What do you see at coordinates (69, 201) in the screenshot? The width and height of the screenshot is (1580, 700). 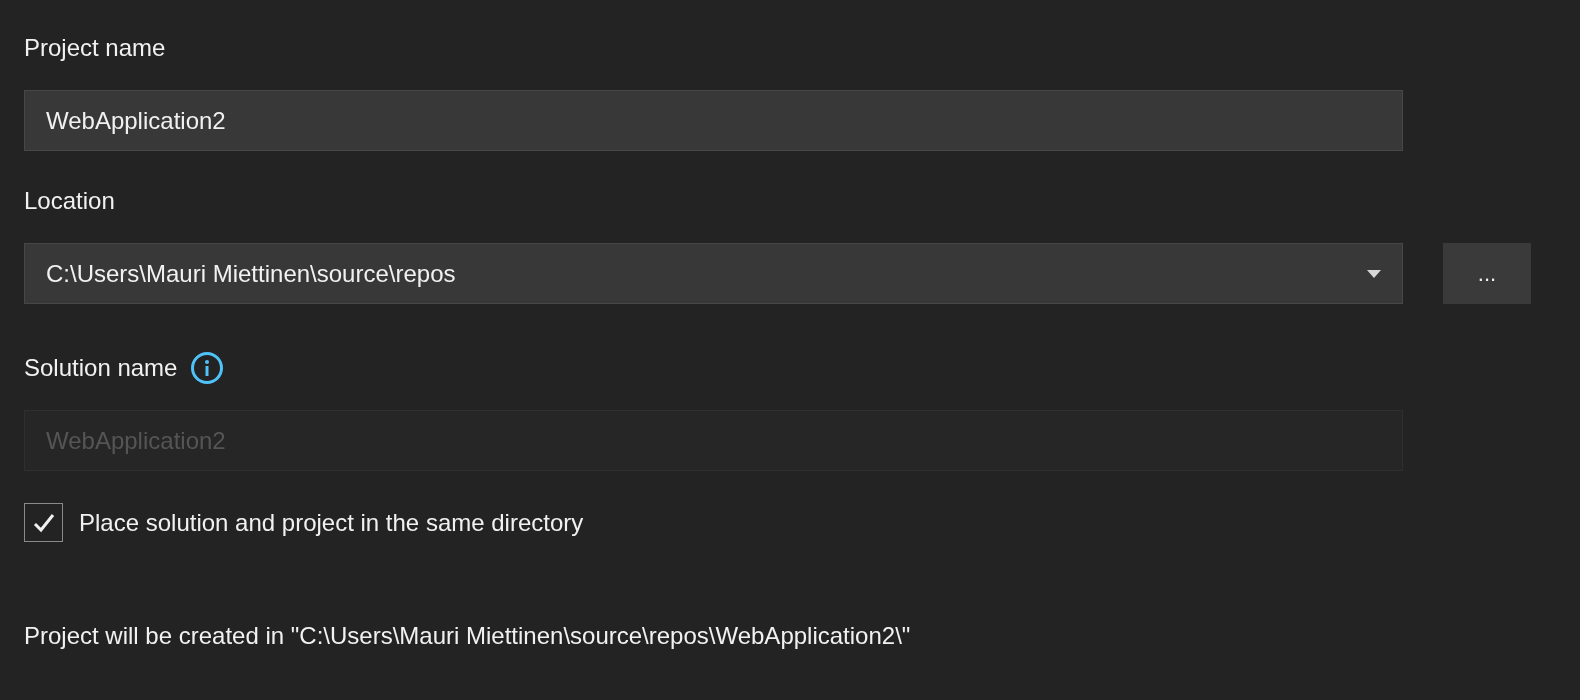 I see `field-label: Location` at bounding box center [69, 201].